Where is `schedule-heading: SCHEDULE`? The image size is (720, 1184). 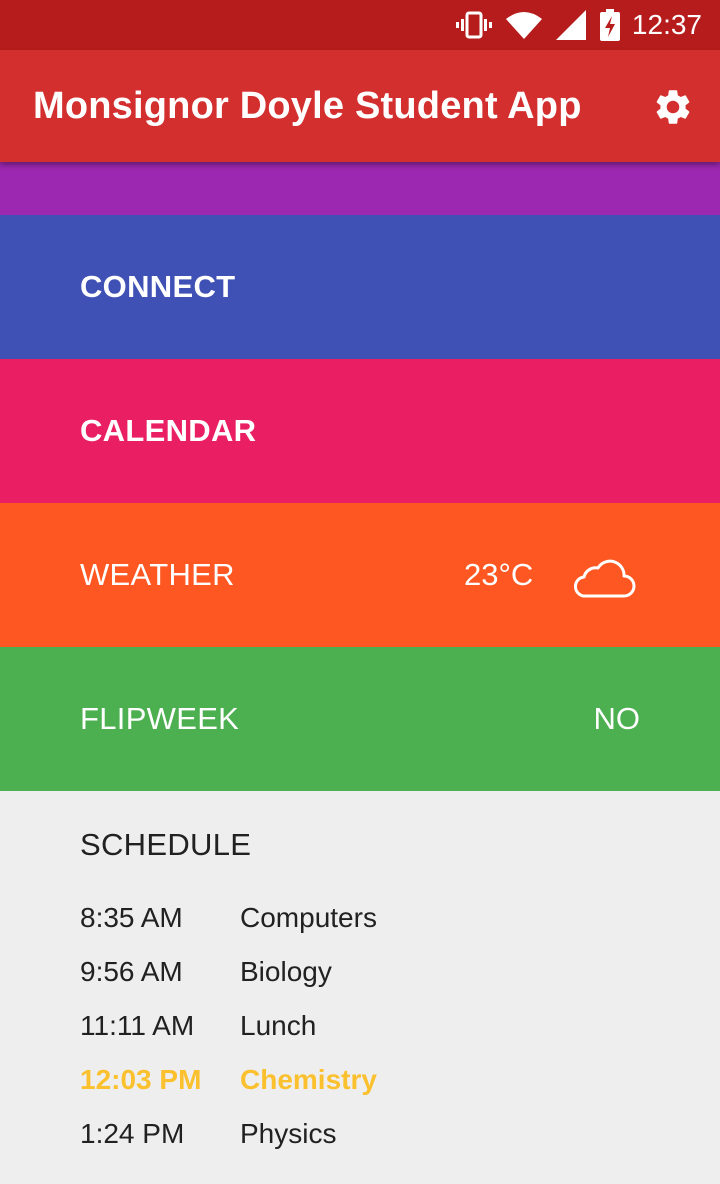 schedule-heading: SCHEDULE is located at coordinates (166, 844).